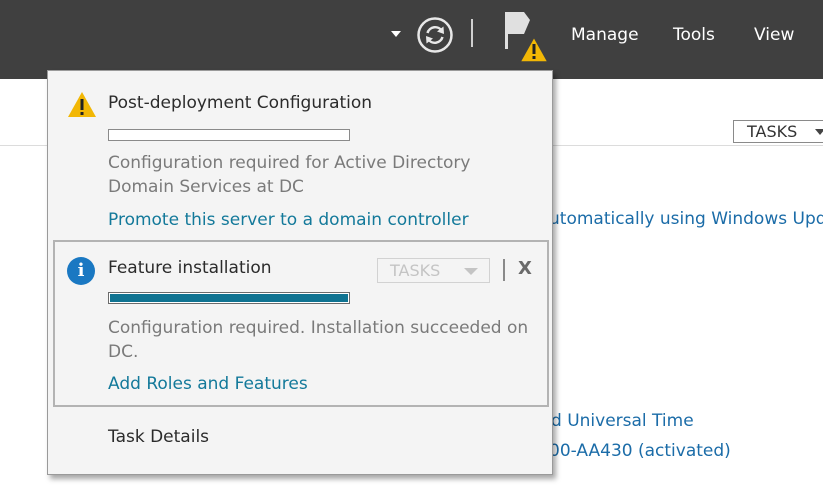 This screenshot has width=823, height=500. What do you see at coordinates (504, 270) in the screenshot?
I see `separator` at bounding box center [504, 270].